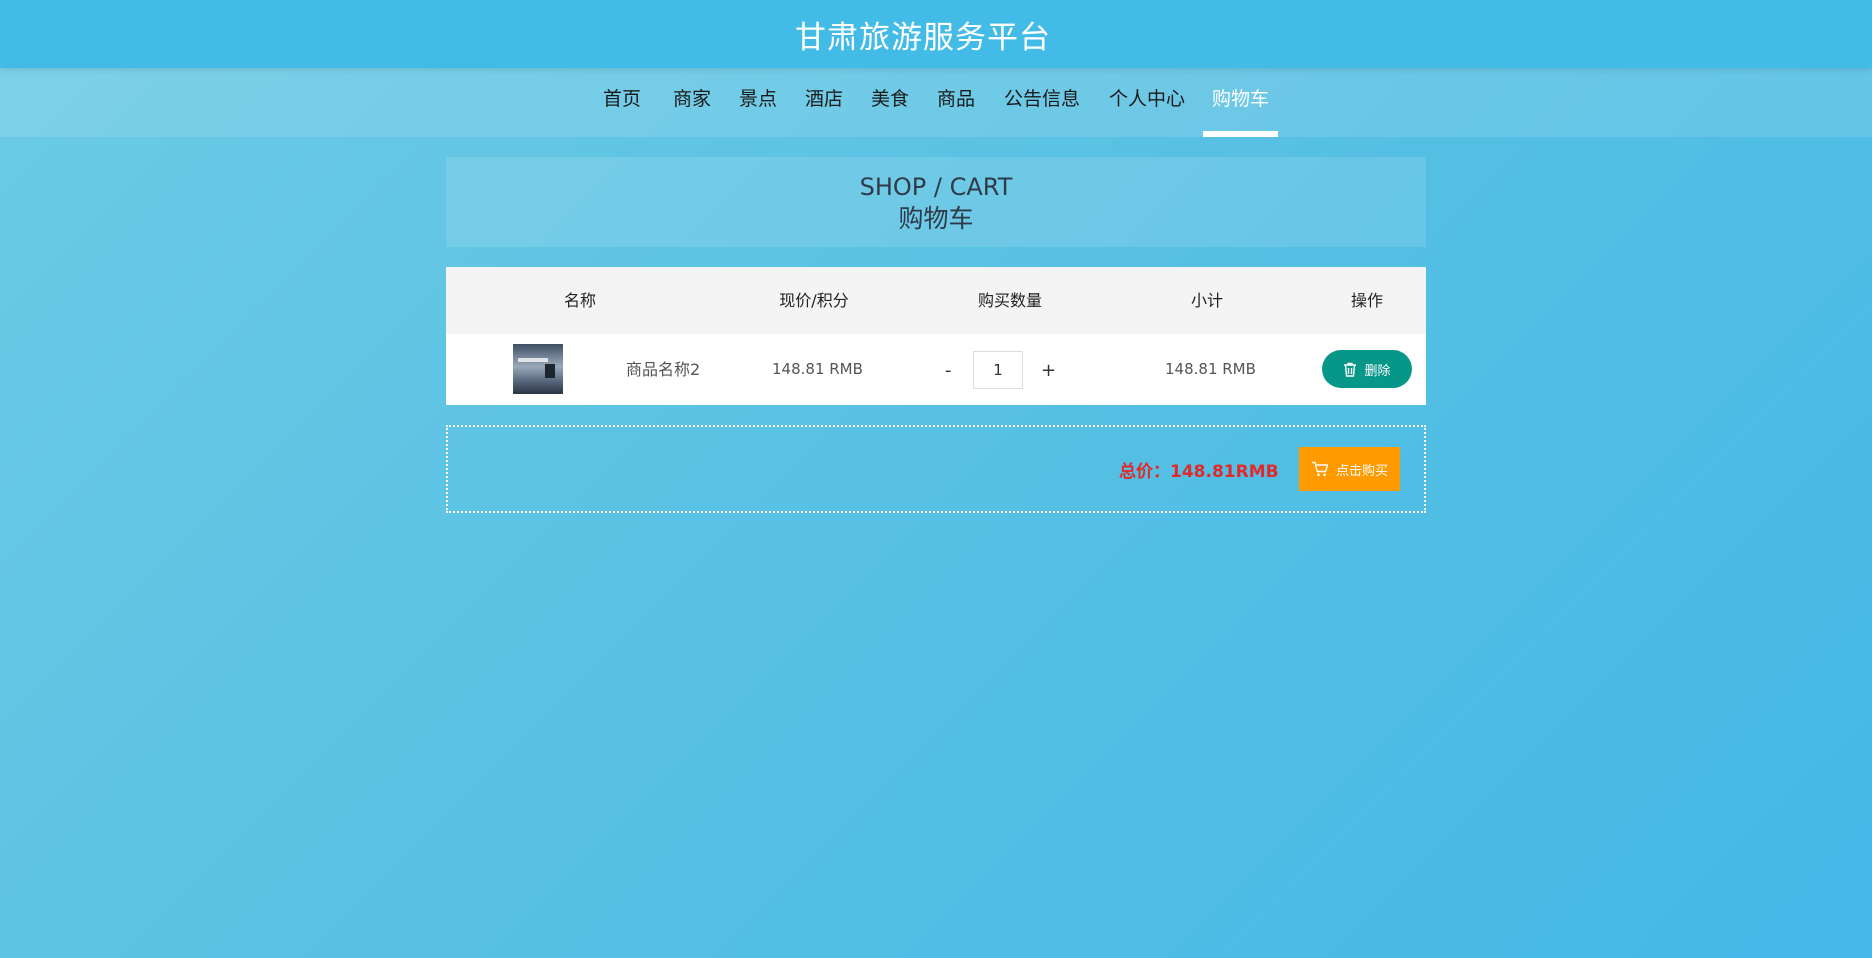 This screenshot has width=1872, height=958. I want to click on nav-item-attractions: 景点, so click(758, 102).